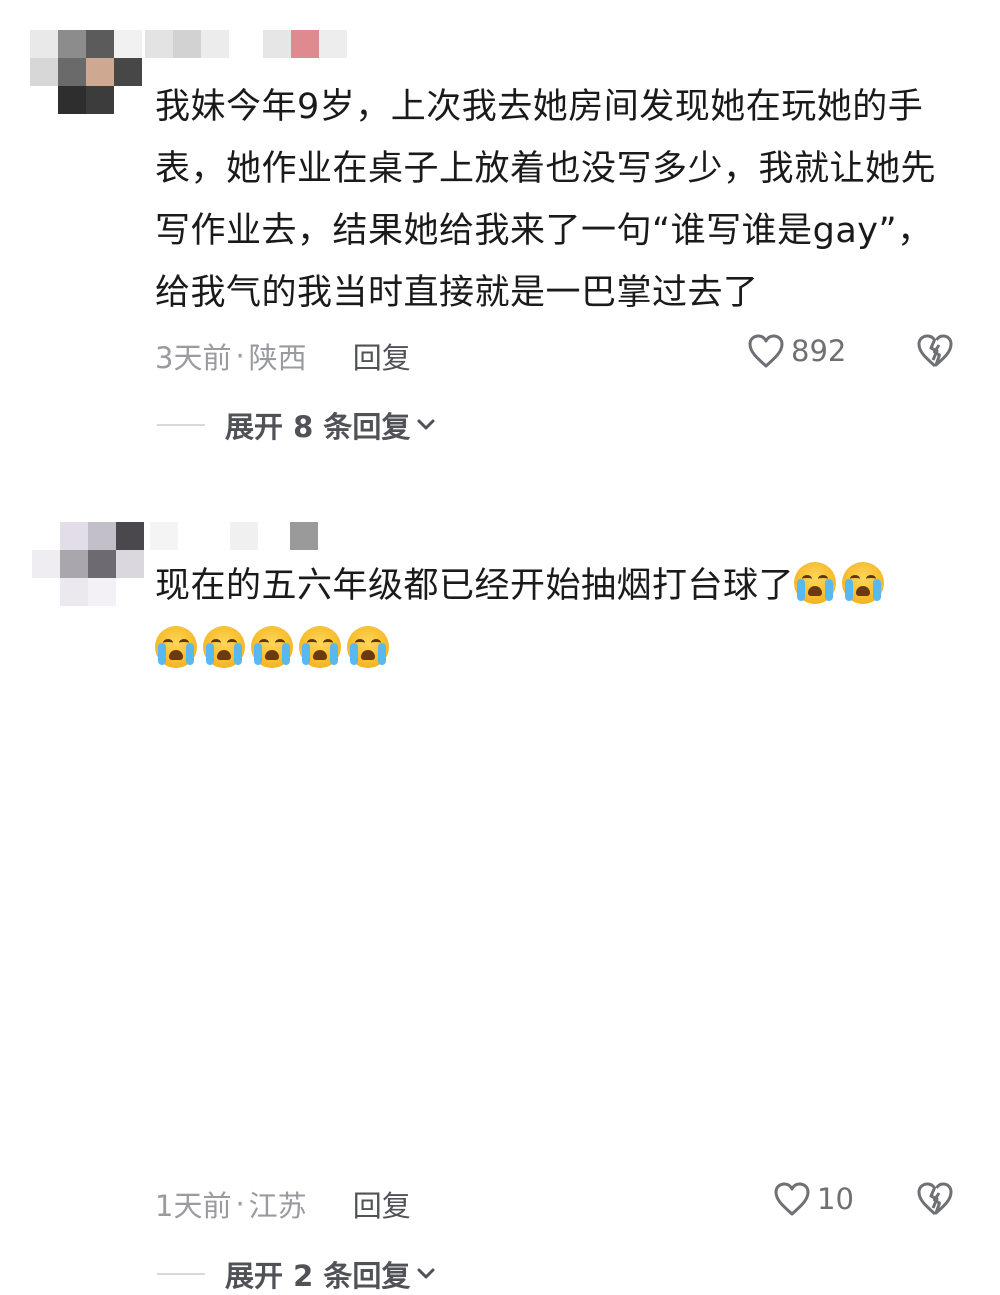  Describe the element at coordinates (318, 427) in the screenshot. I see `expand-replies-label: 展开 8 条回复` at that location.